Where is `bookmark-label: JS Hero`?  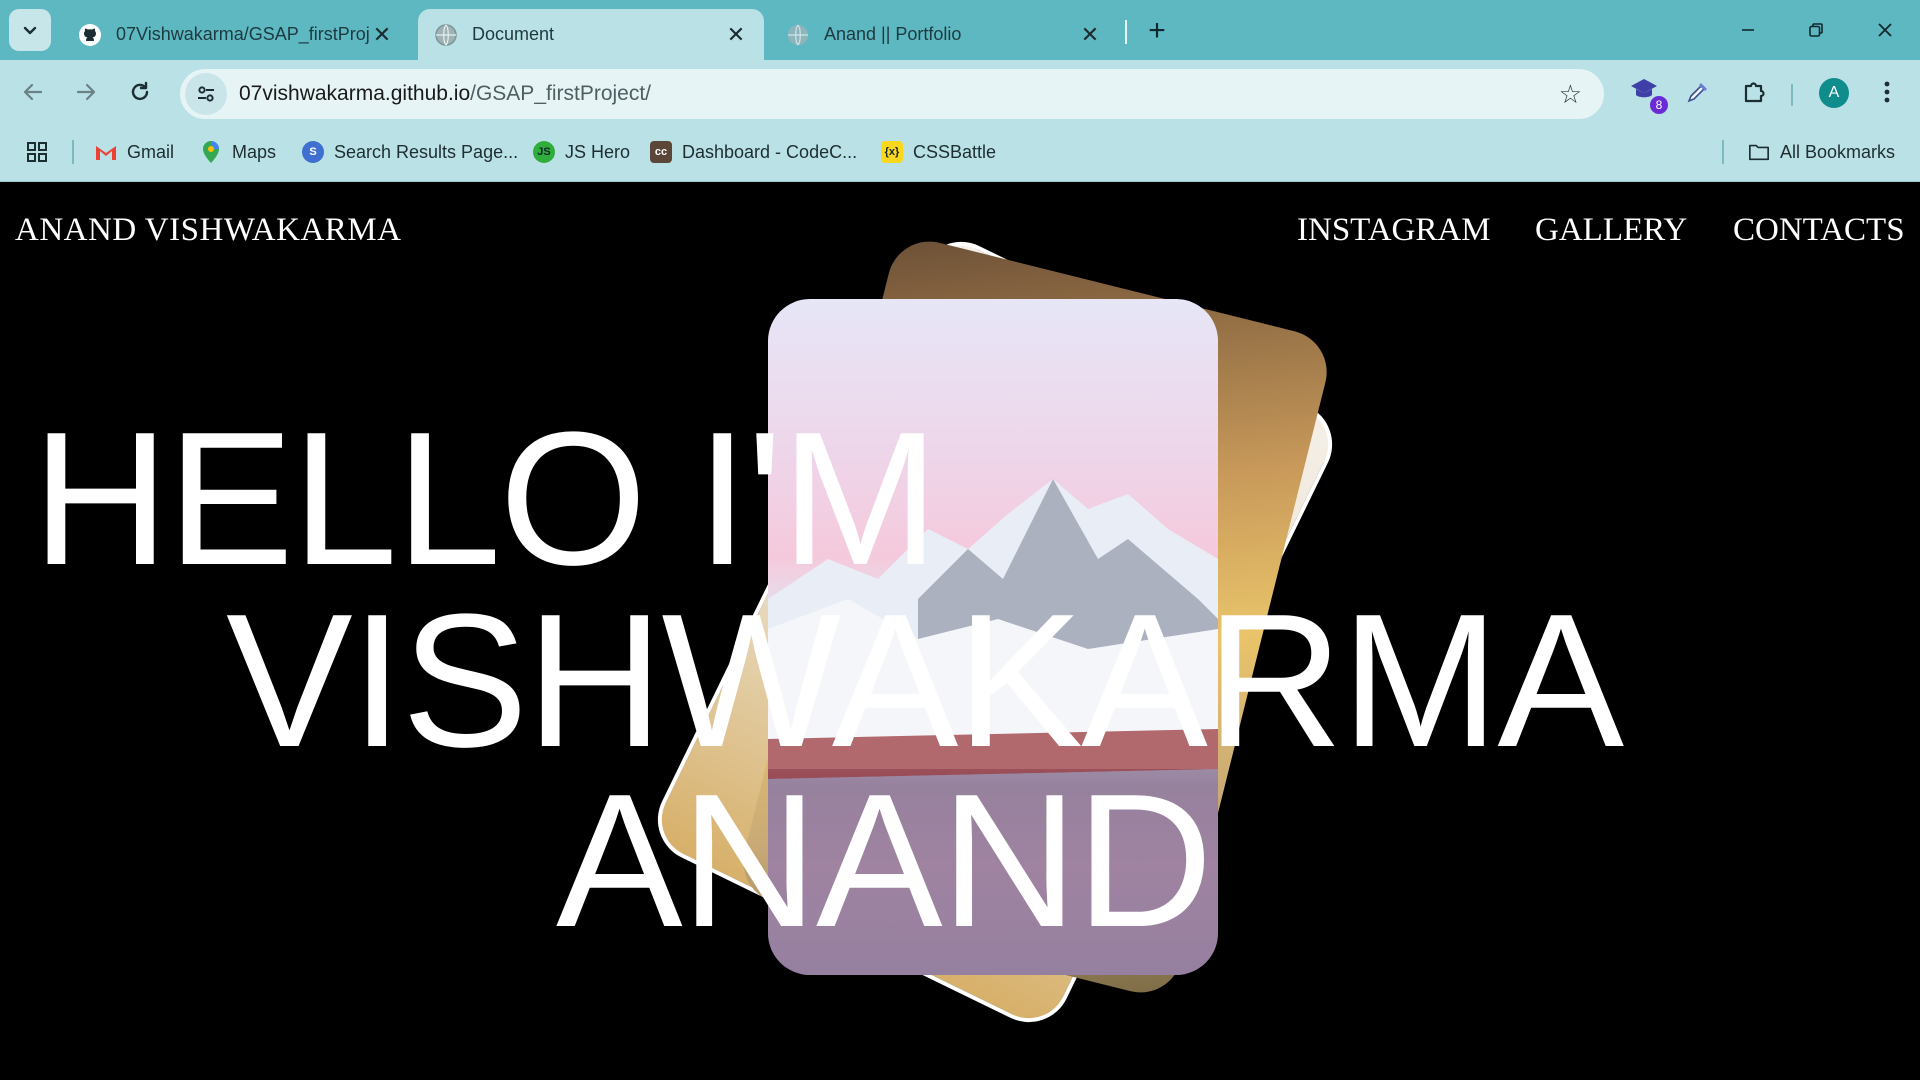 bookmark-label: JS Hero is located at coordinates (598, 151).